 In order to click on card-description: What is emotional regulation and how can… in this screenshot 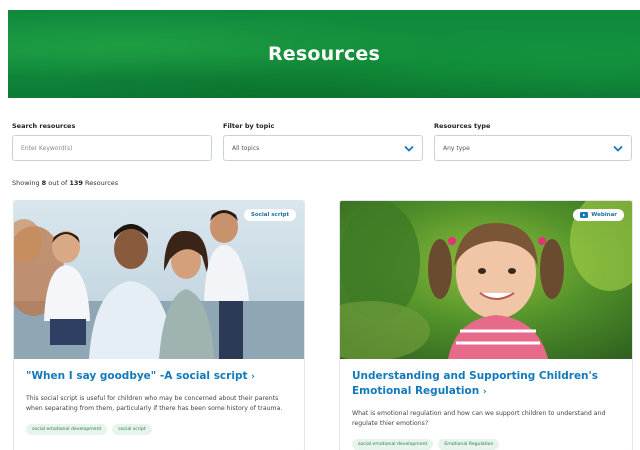, I will do `click(479, 418)`.